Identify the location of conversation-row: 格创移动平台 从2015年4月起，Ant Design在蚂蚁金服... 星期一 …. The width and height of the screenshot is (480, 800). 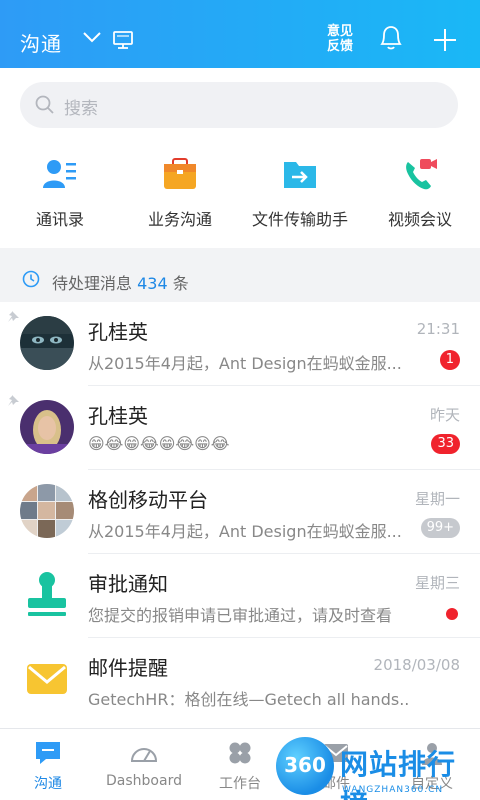
(240, 512).